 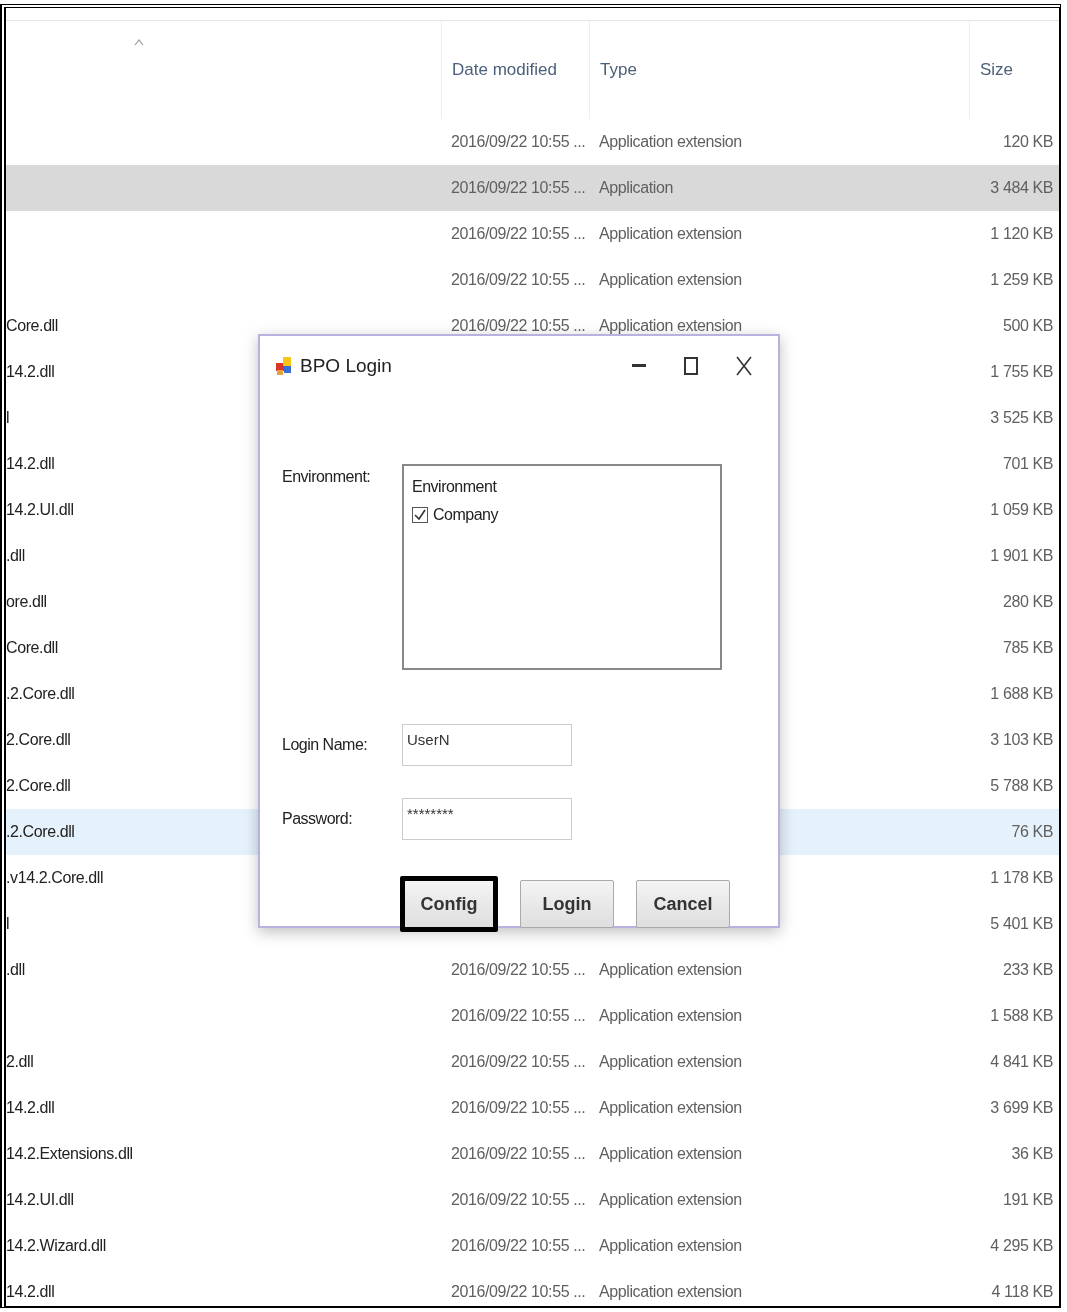 What do you see at coordinates (40, 1199) in the screenshot?
I see `file-name: 14.2.UI.dll` at bounding box center [40, 1199].